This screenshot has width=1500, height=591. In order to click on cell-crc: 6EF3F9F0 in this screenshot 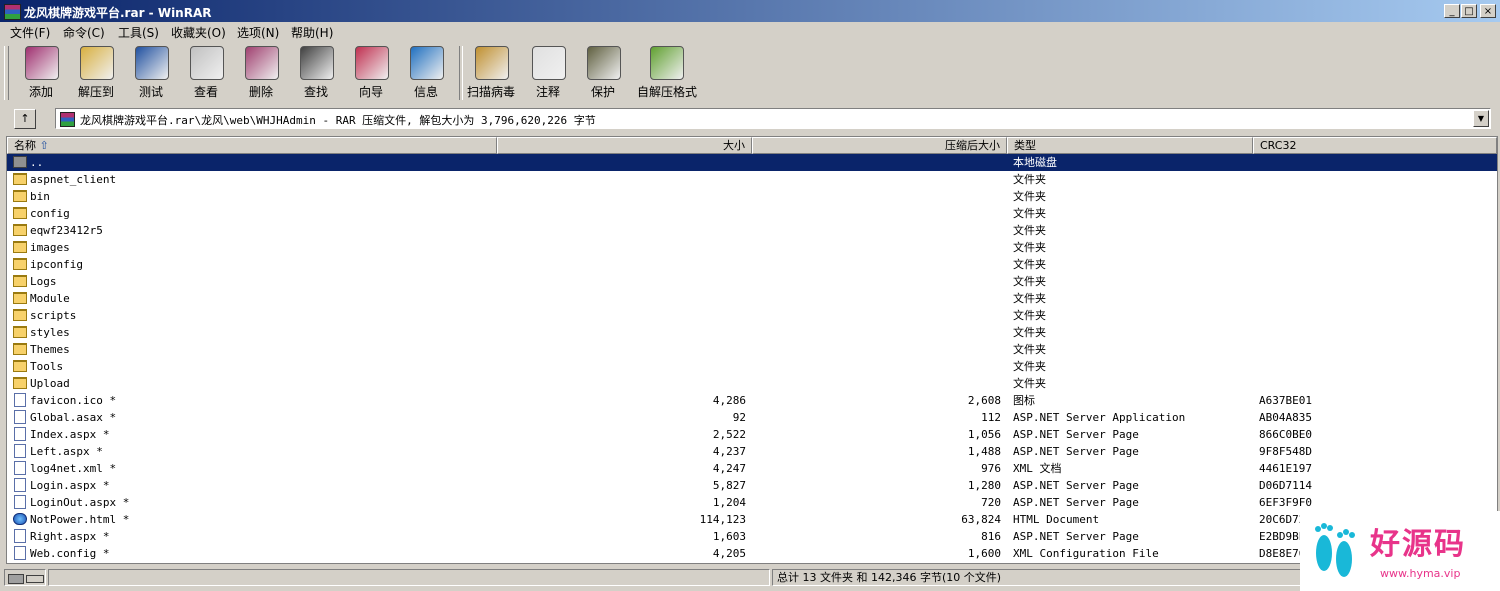, I will do `click(1285, 502)`.